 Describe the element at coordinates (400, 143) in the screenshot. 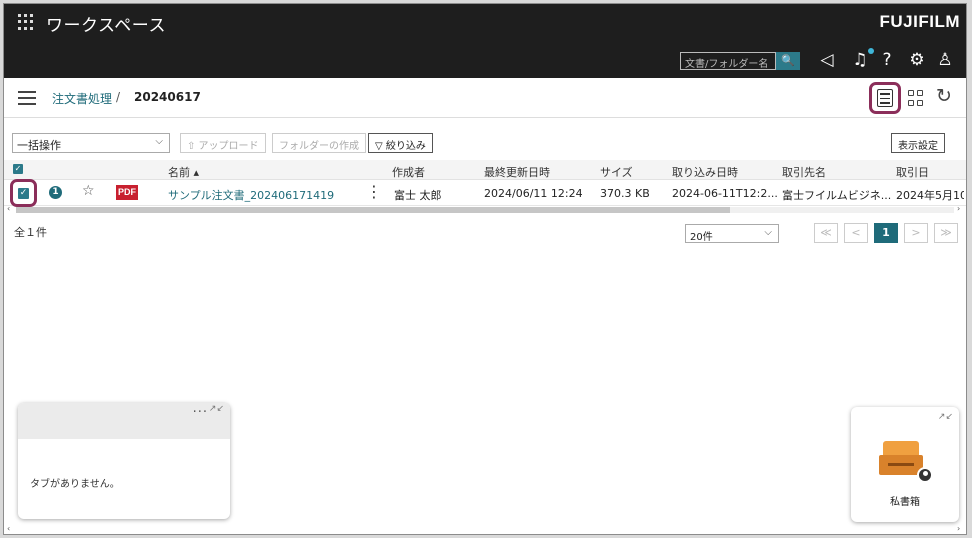

I see `filter-button: ▽ 絞り込み` at that location.